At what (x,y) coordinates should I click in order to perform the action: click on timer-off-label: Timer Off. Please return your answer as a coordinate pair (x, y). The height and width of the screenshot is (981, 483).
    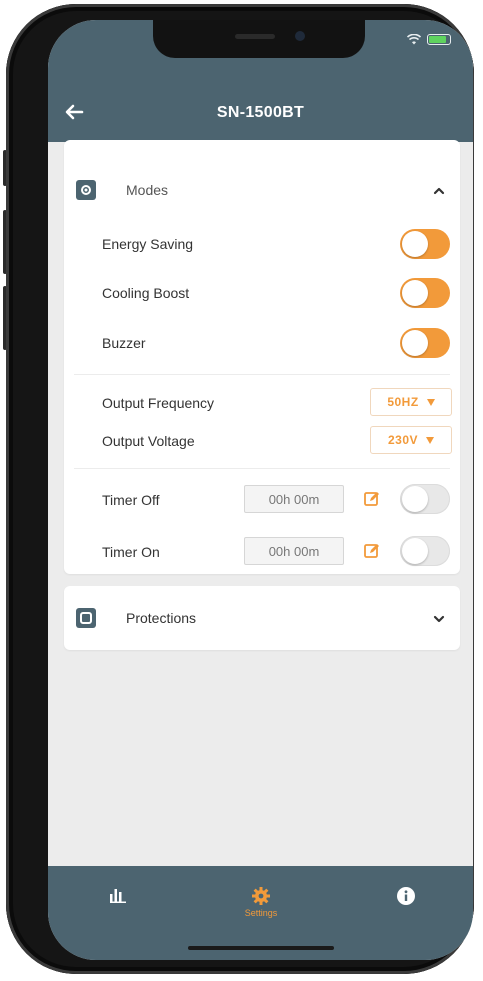
    Looking at the image, I should click on (131, 500).